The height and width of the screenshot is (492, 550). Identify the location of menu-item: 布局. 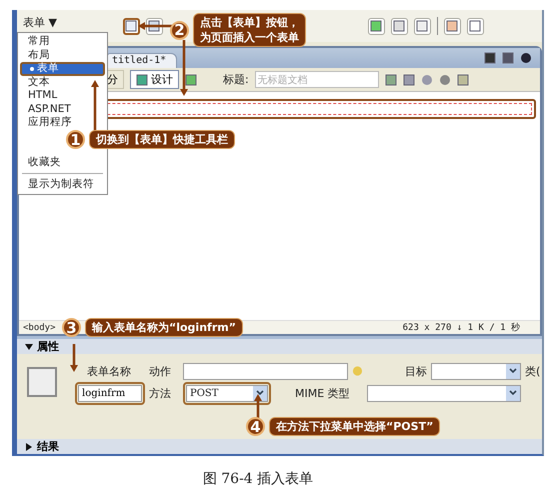
(62, 55).